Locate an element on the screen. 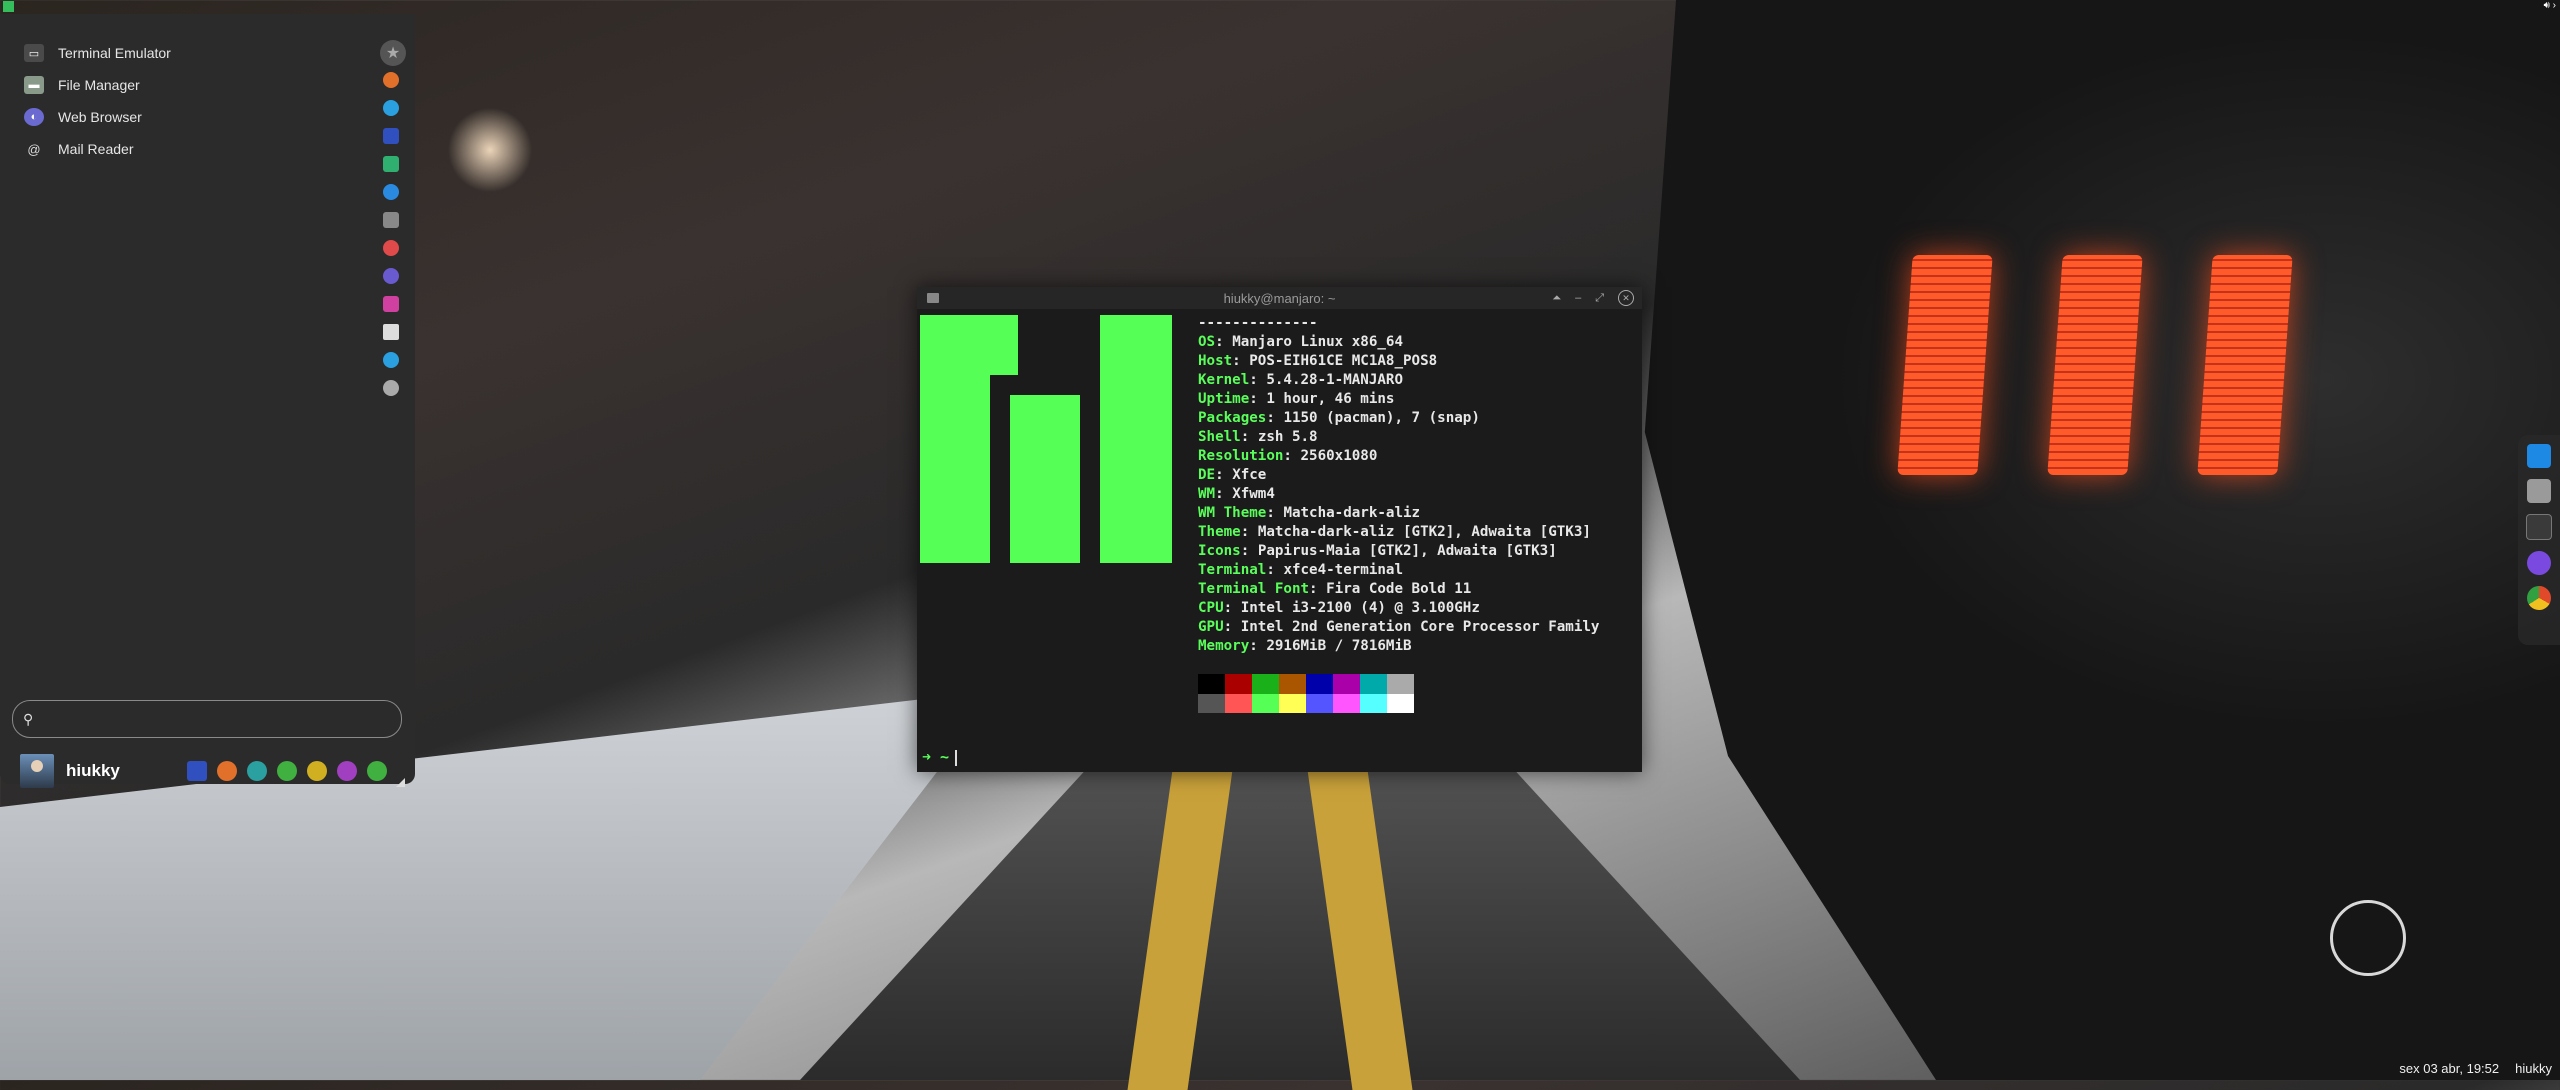 This screenshot has width=2560, height=1090. top-panel: 🔊︎ › is located at coordinates (1280, 7).